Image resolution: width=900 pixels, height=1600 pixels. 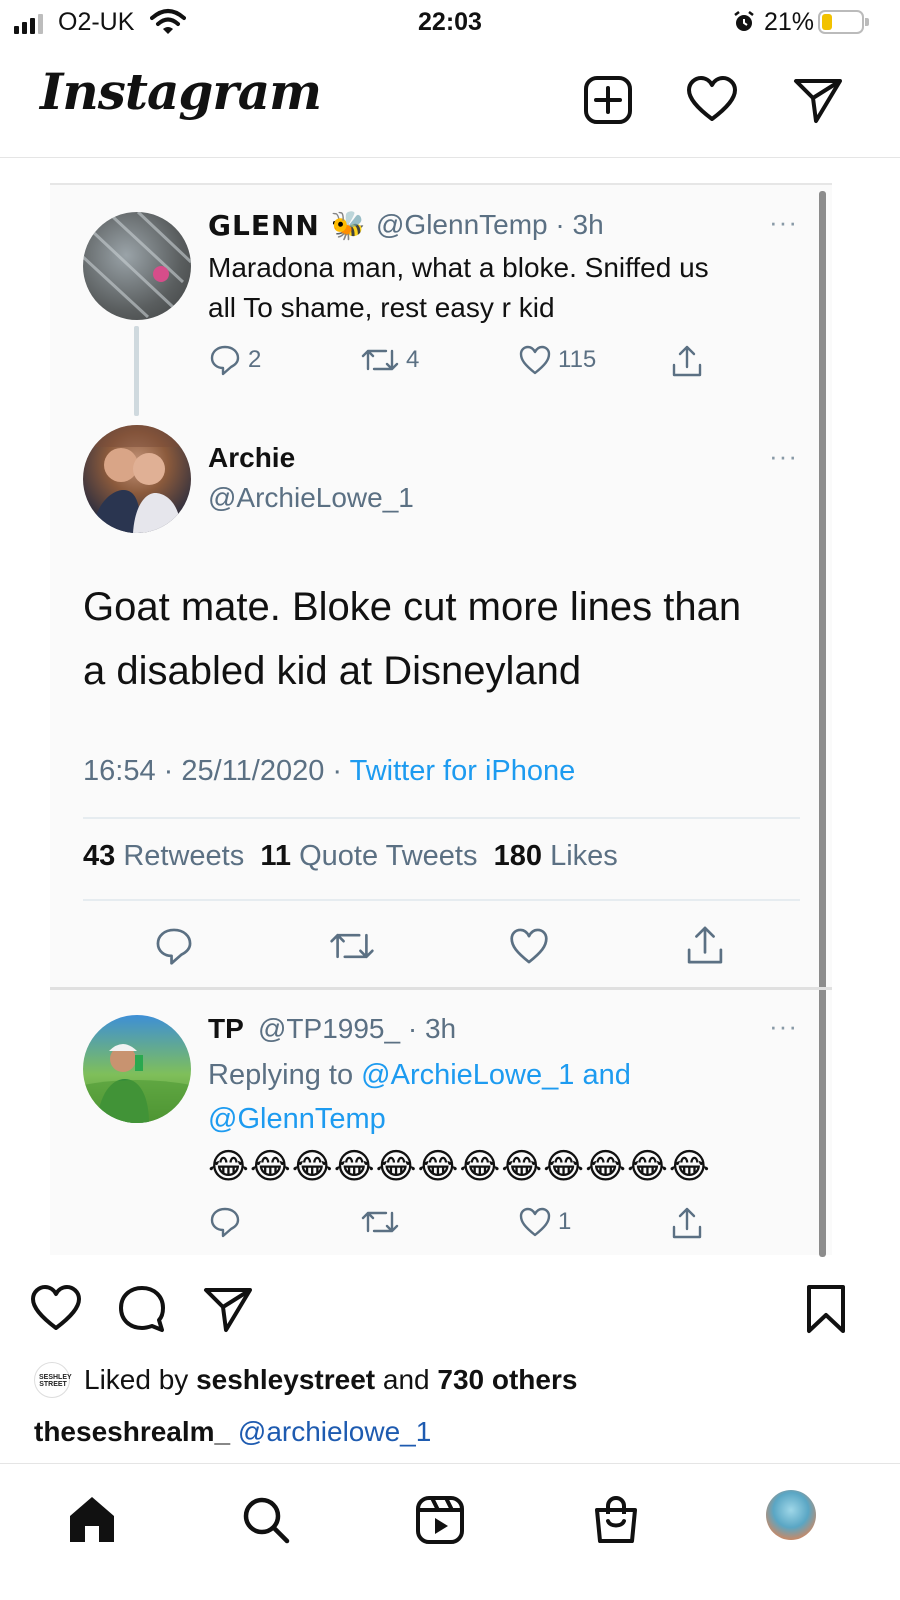 What do you see at coordinates (450, 22) in the screenshot?
I see `status-bar: O2-UK 22:03 21%` at bounding box center [450, 22].